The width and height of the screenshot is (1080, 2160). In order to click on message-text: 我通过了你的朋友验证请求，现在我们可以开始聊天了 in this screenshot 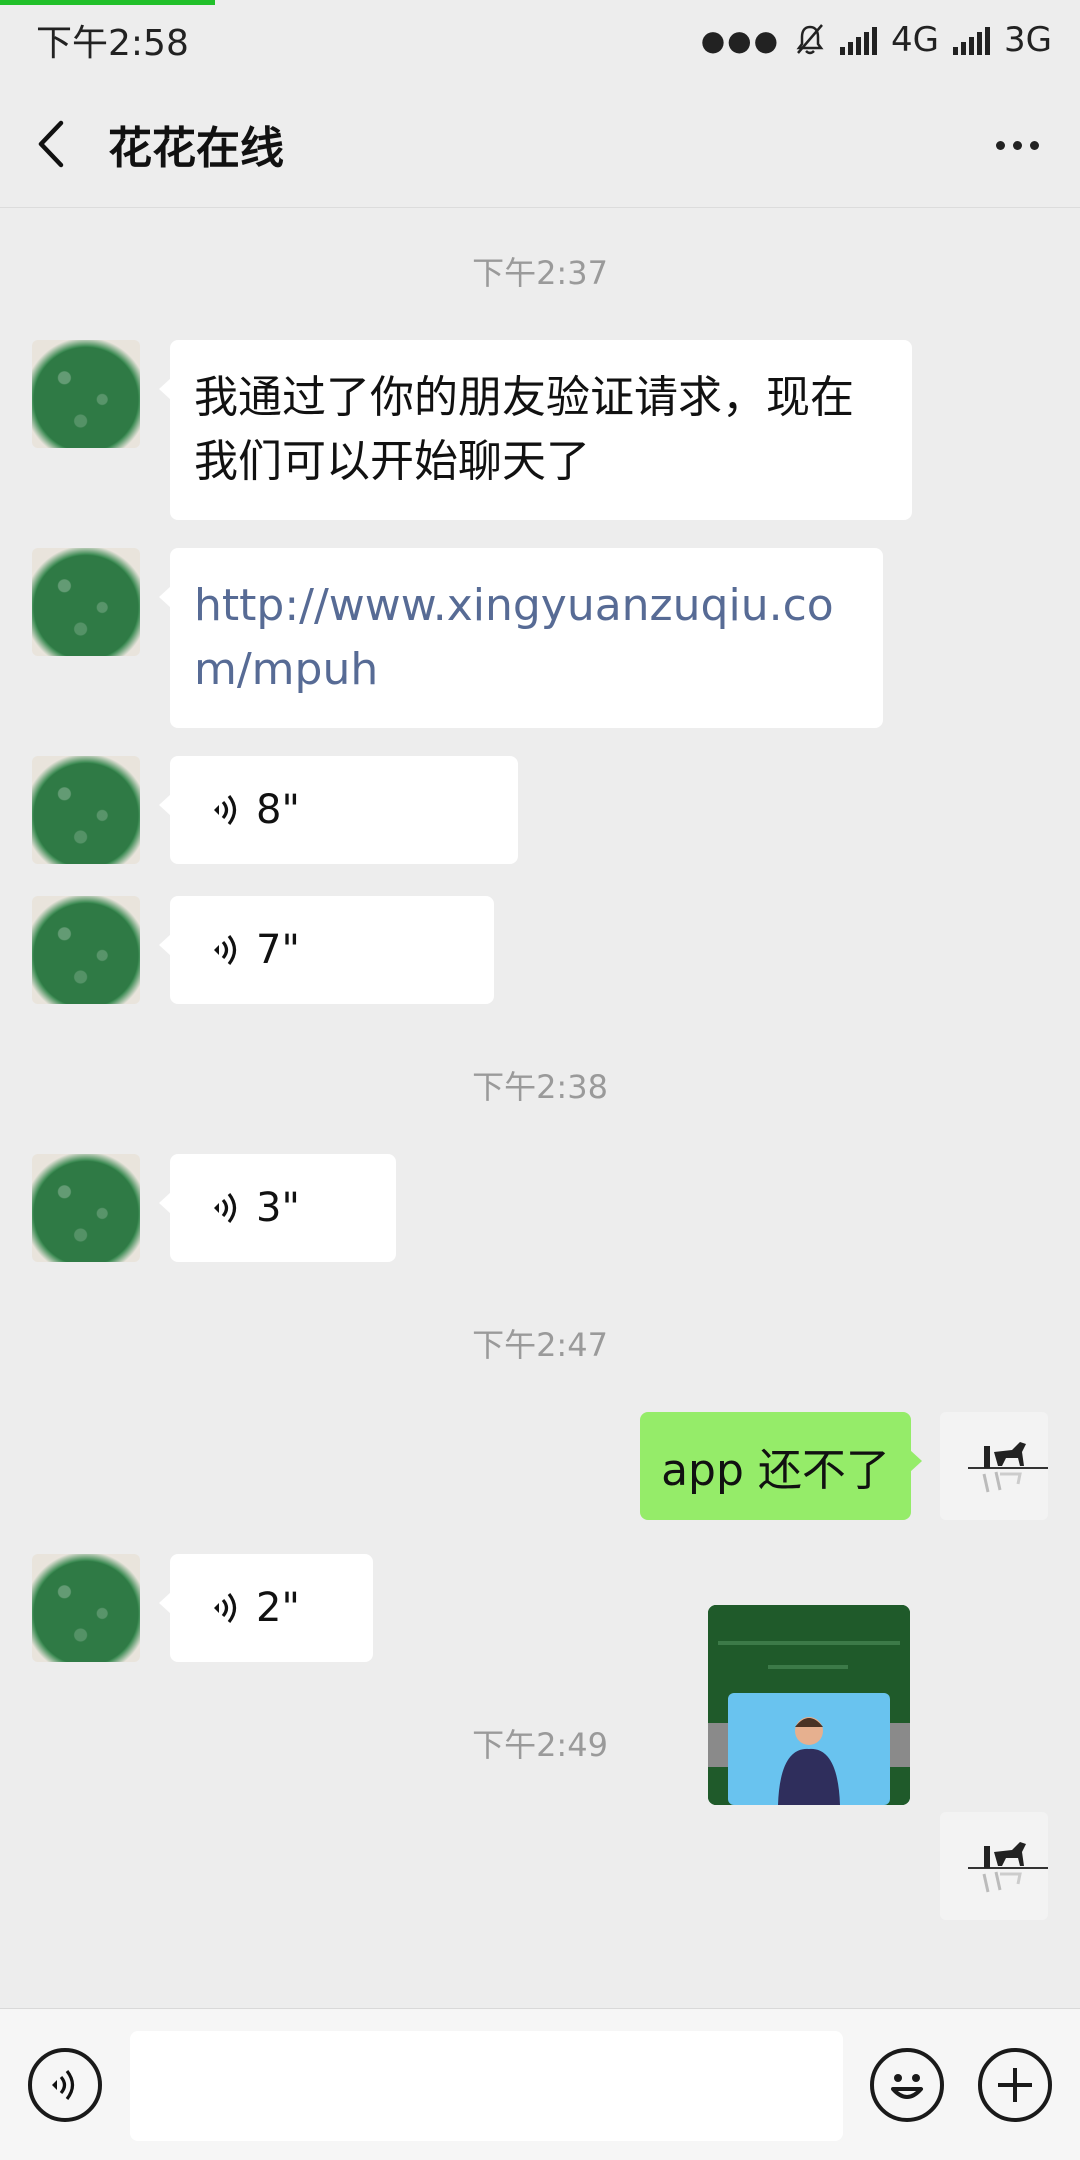, I will do `click(524, 429)`.